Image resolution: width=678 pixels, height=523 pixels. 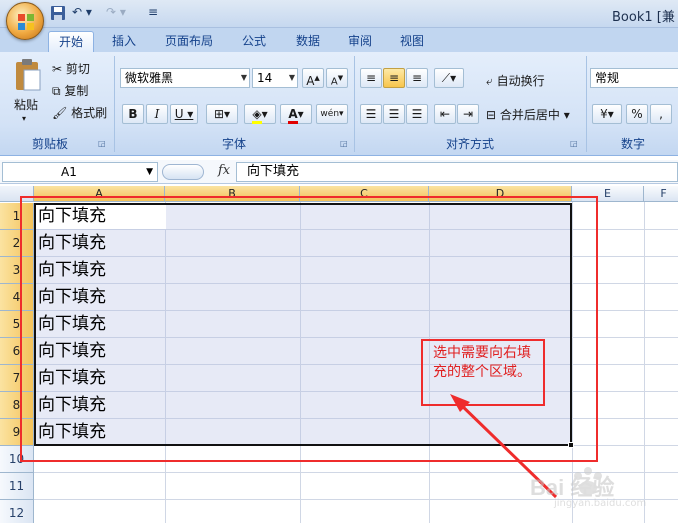 What do you see at coordinates (293, 115) in the screenshot?
I see `font-color-icon: A` at bounding box center [293, 115].